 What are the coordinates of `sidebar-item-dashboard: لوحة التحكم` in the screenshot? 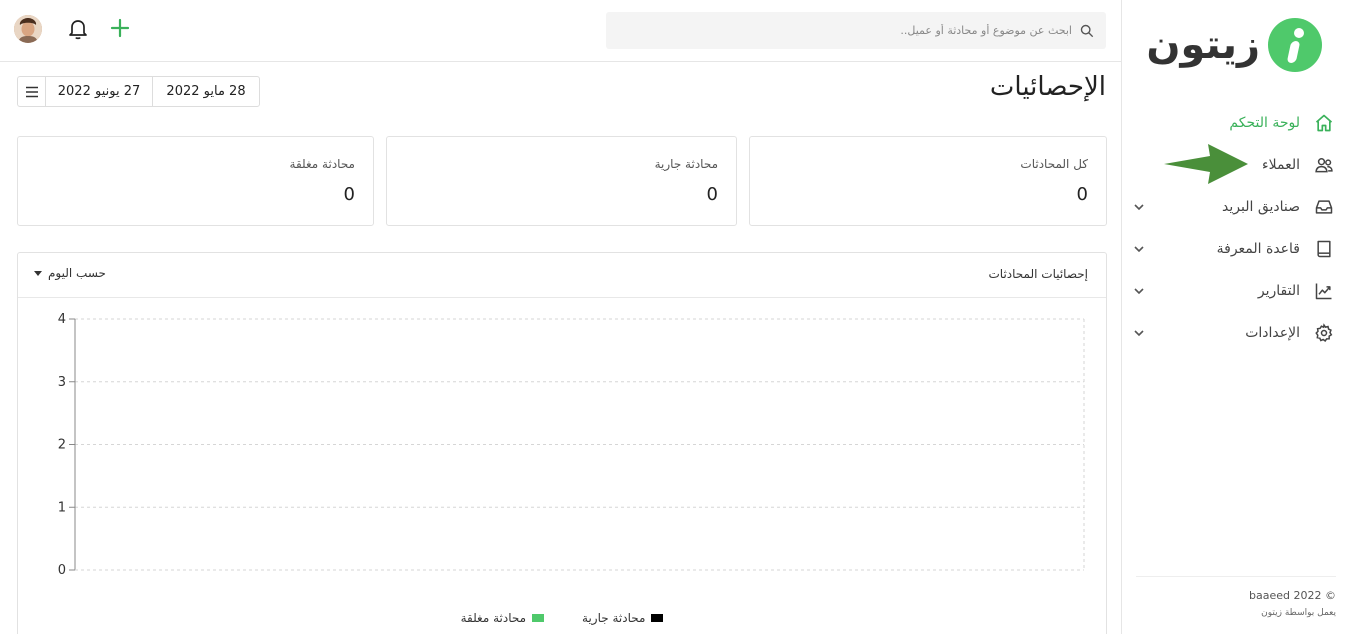 It's located at (1235, 123).